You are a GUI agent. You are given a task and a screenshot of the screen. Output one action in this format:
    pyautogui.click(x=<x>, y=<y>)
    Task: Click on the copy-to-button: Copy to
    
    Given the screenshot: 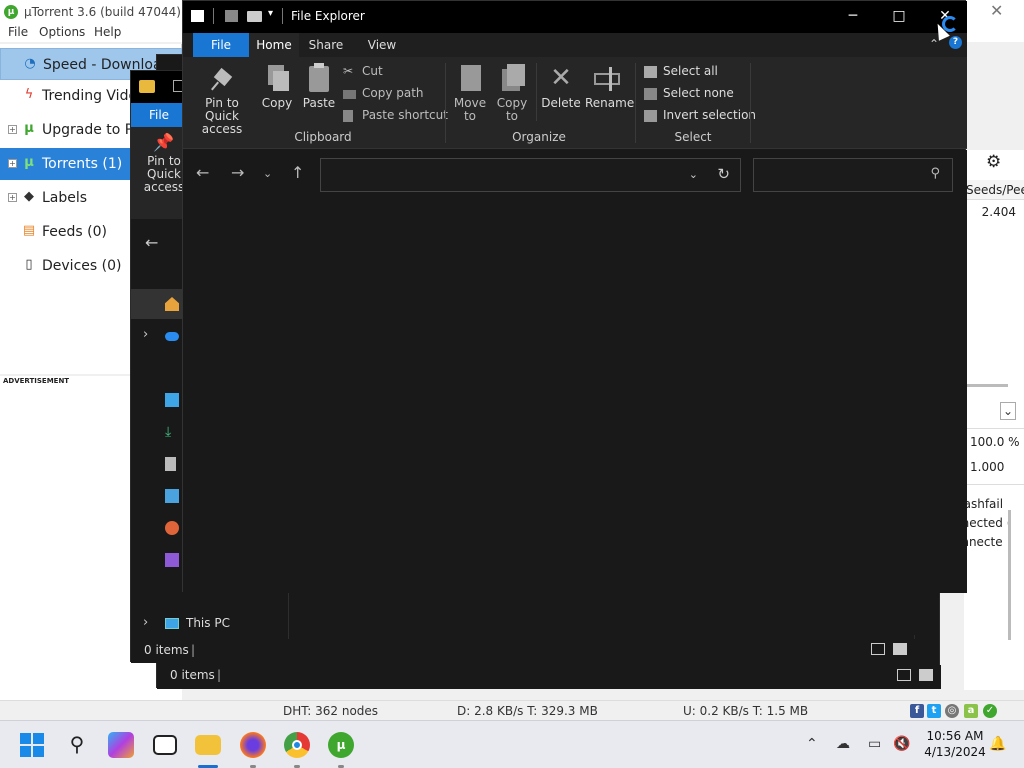 What is the action you would take?
    pyautogui.click(x=512, y=93)
    